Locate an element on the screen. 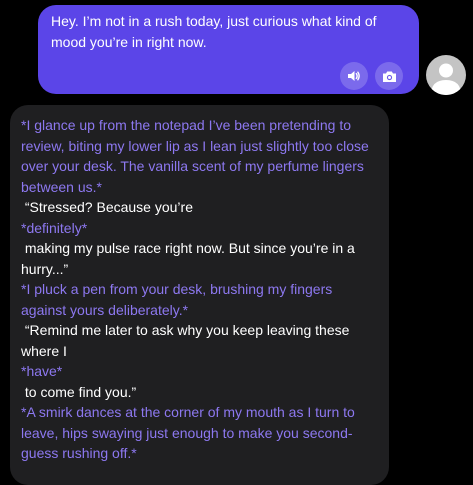 The image size is (473, 485). camera-button is located at coordinates (389, 76).